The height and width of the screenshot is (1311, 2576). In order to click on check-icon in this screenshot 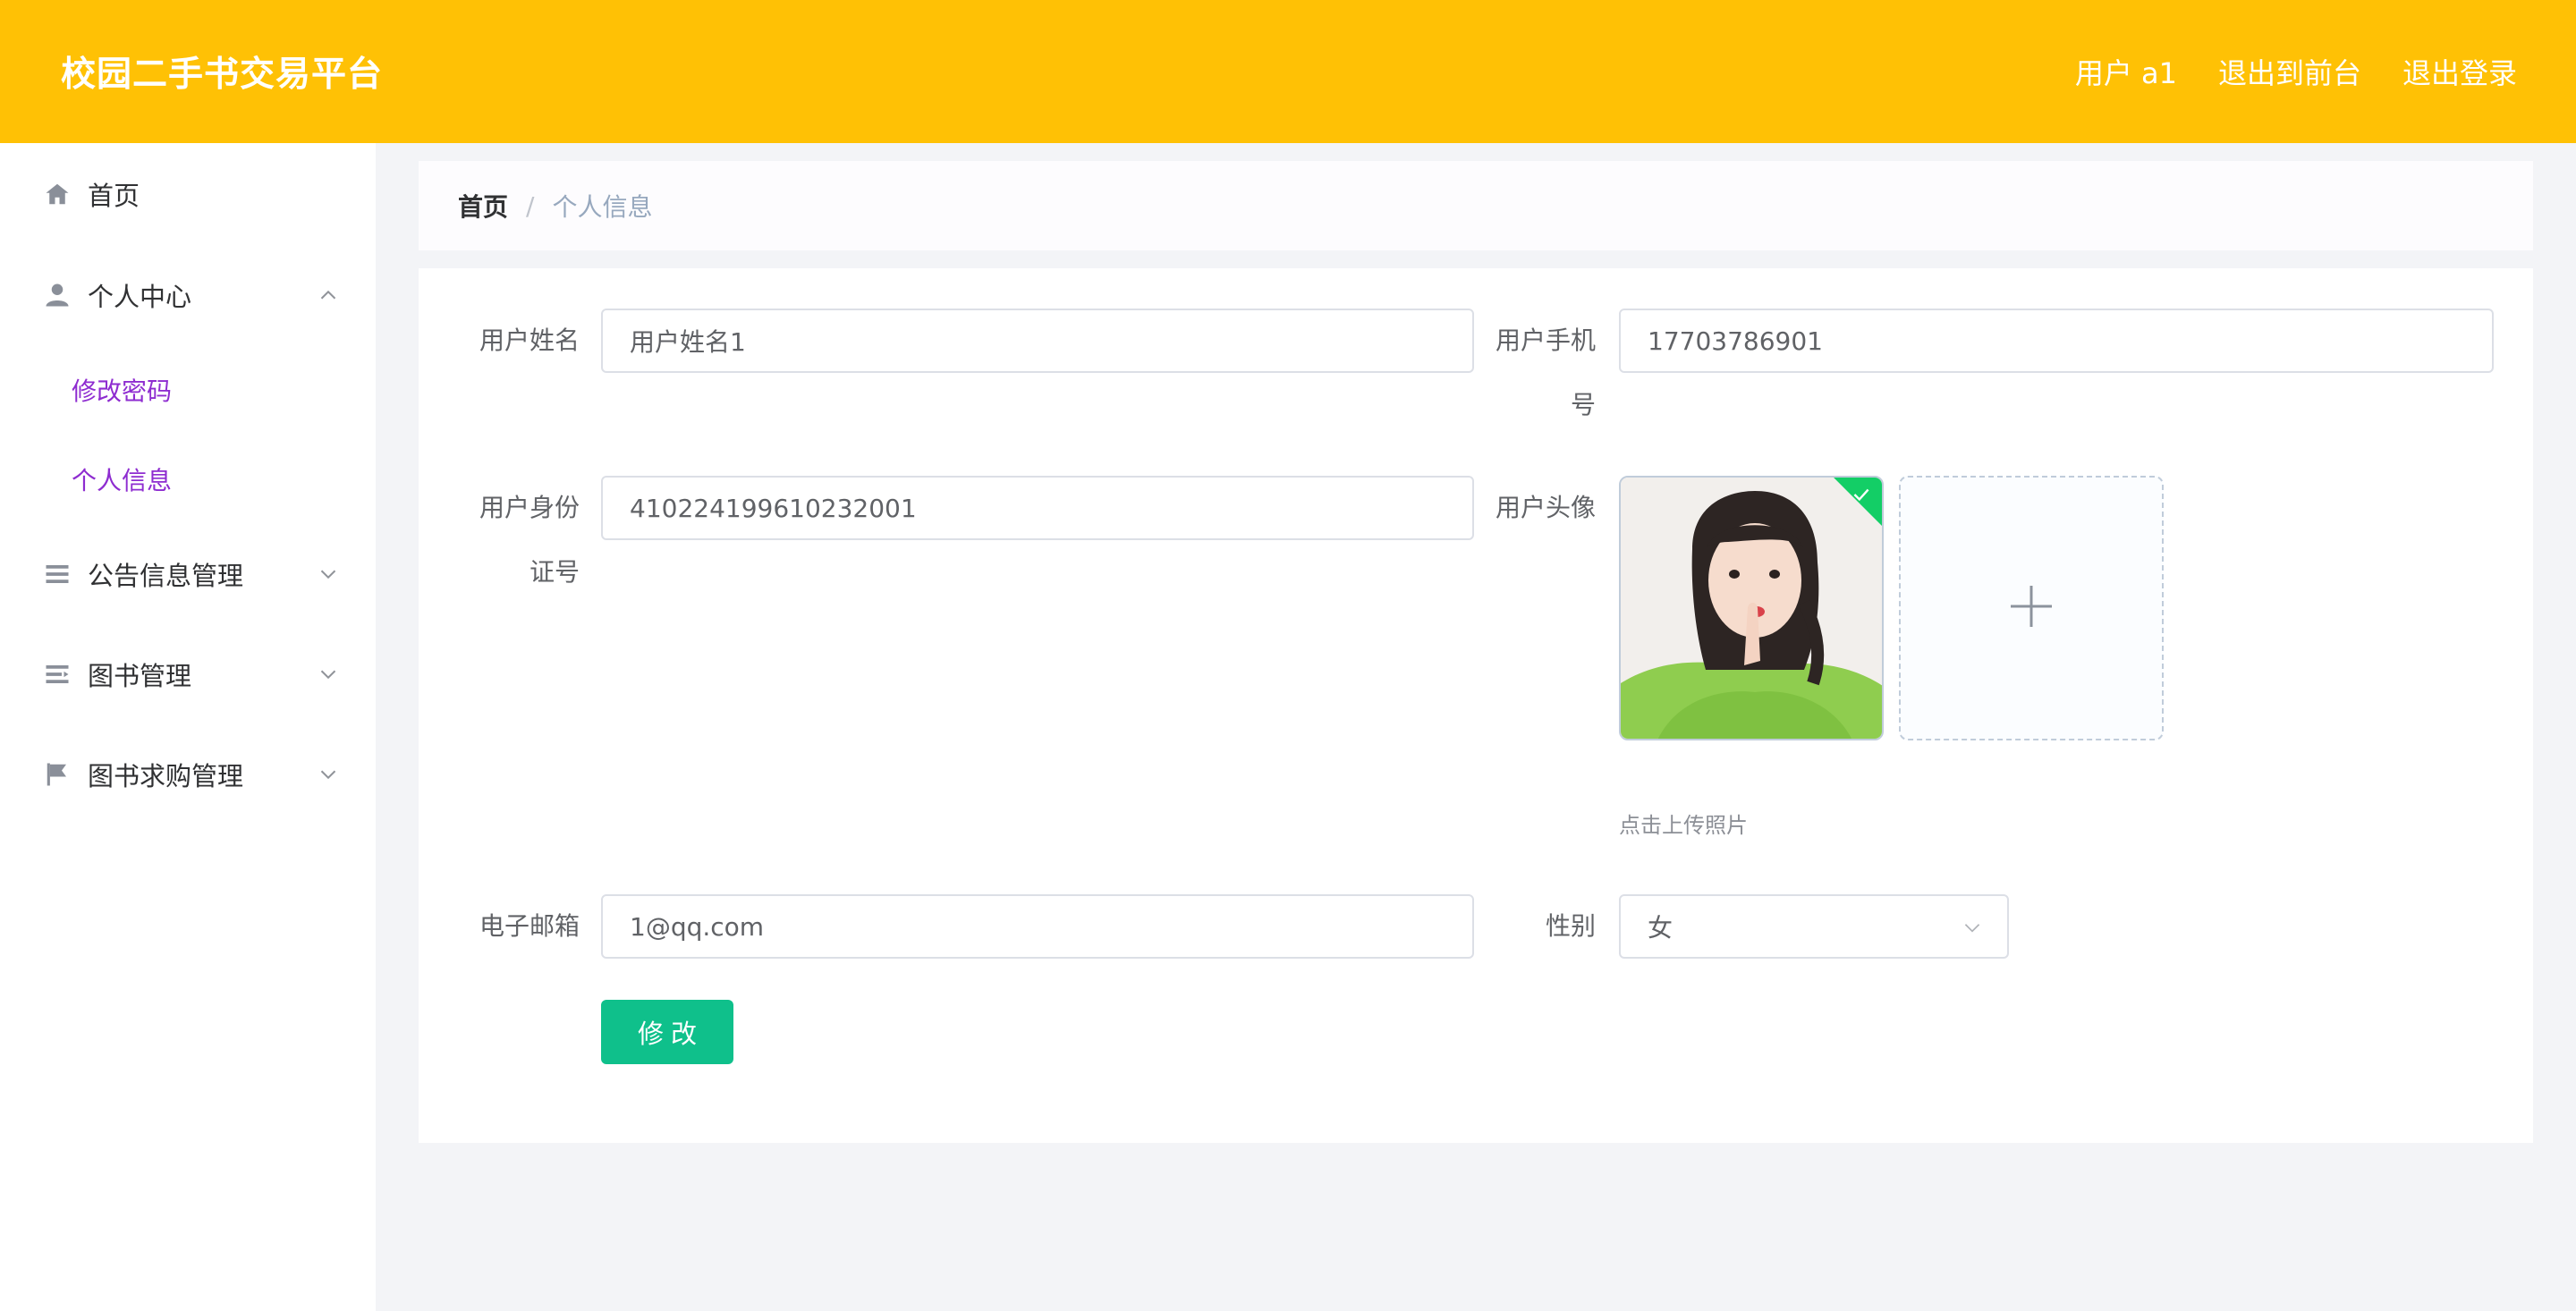, I will do `click(1861, 494)`.